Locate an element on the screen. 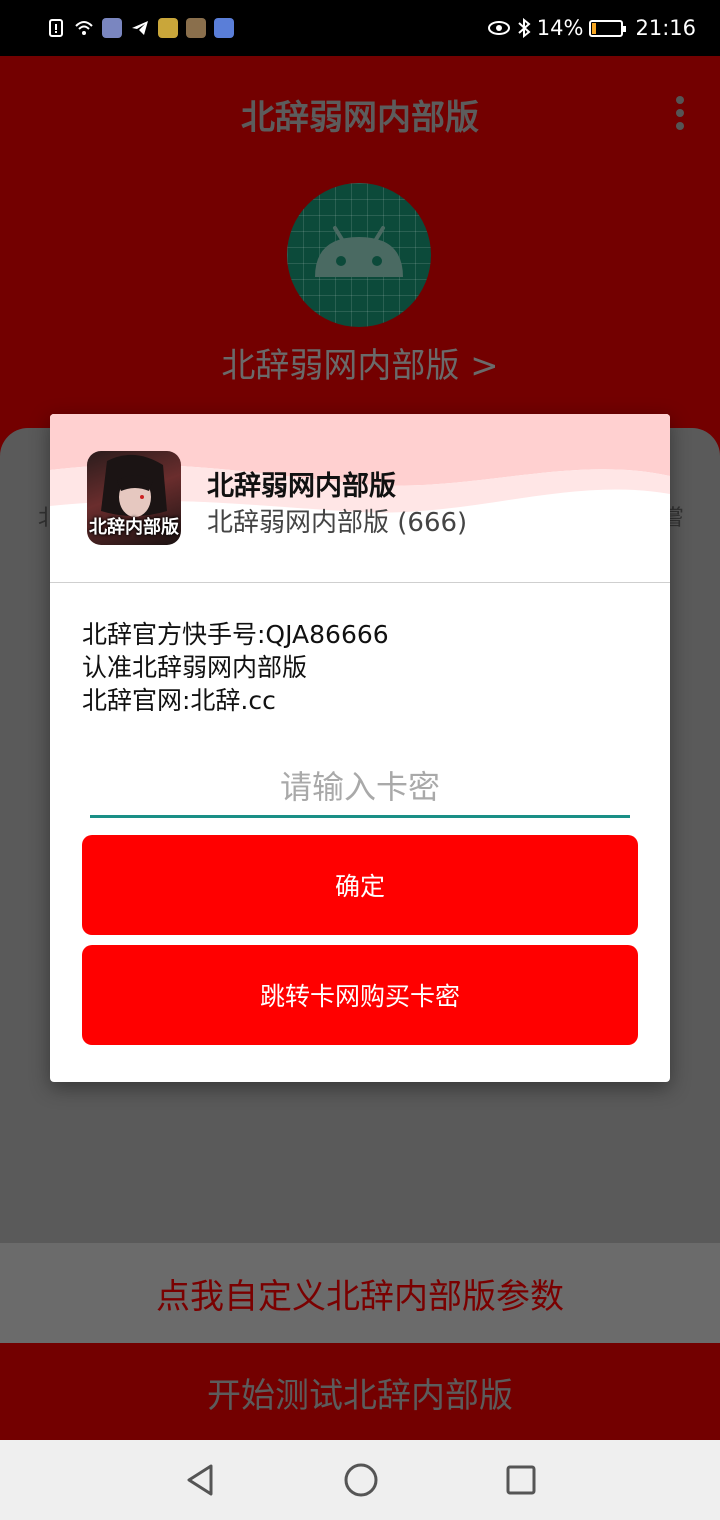 The image size is (720, 1520). navigation-bar is located at coordinates (360, 1480).